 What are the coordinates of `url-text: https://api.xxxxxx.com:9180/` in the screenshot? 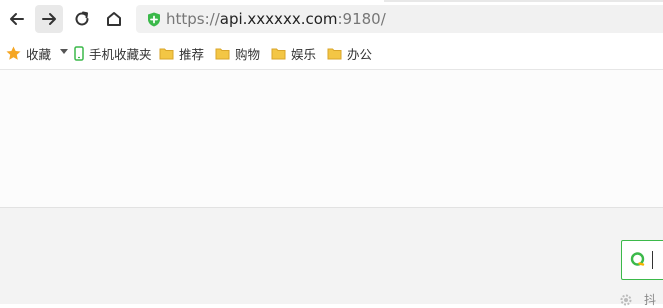 It's located at (276, 19).